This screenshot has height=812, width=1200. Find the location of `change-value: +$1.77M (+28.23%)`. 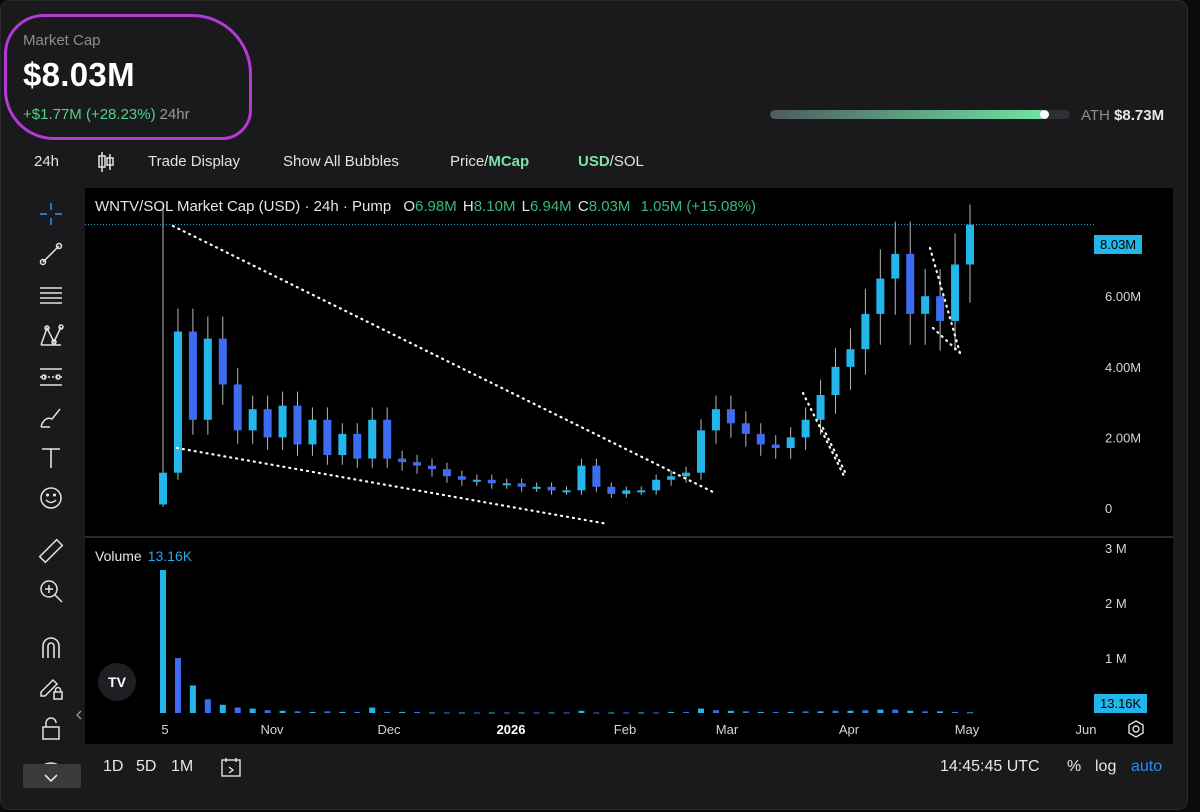

change-value: +$1.77M (+28.23%) is located at coordinates (89, 114).